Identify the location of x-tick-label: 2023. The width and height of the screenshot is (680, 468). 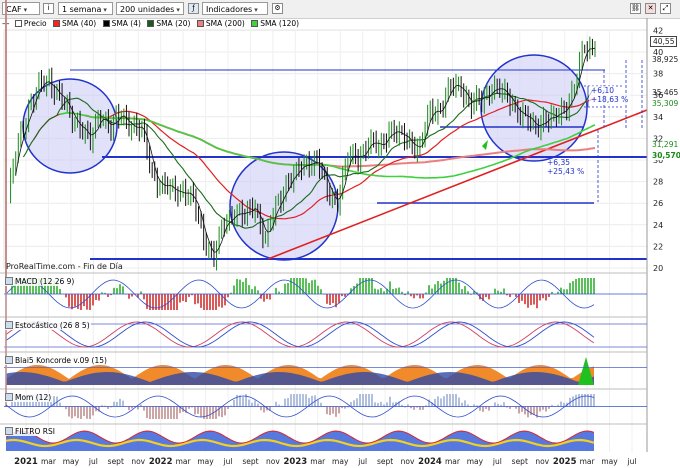
(295, 462).